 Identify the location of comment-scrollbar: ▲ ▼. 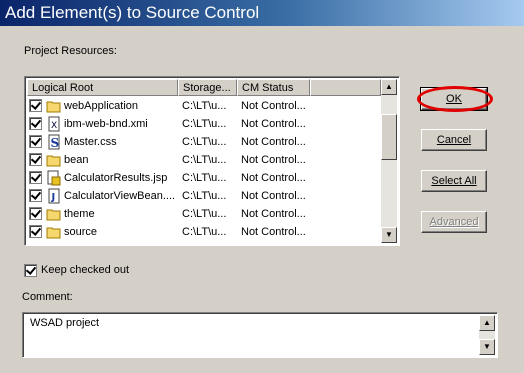
(487, 335).